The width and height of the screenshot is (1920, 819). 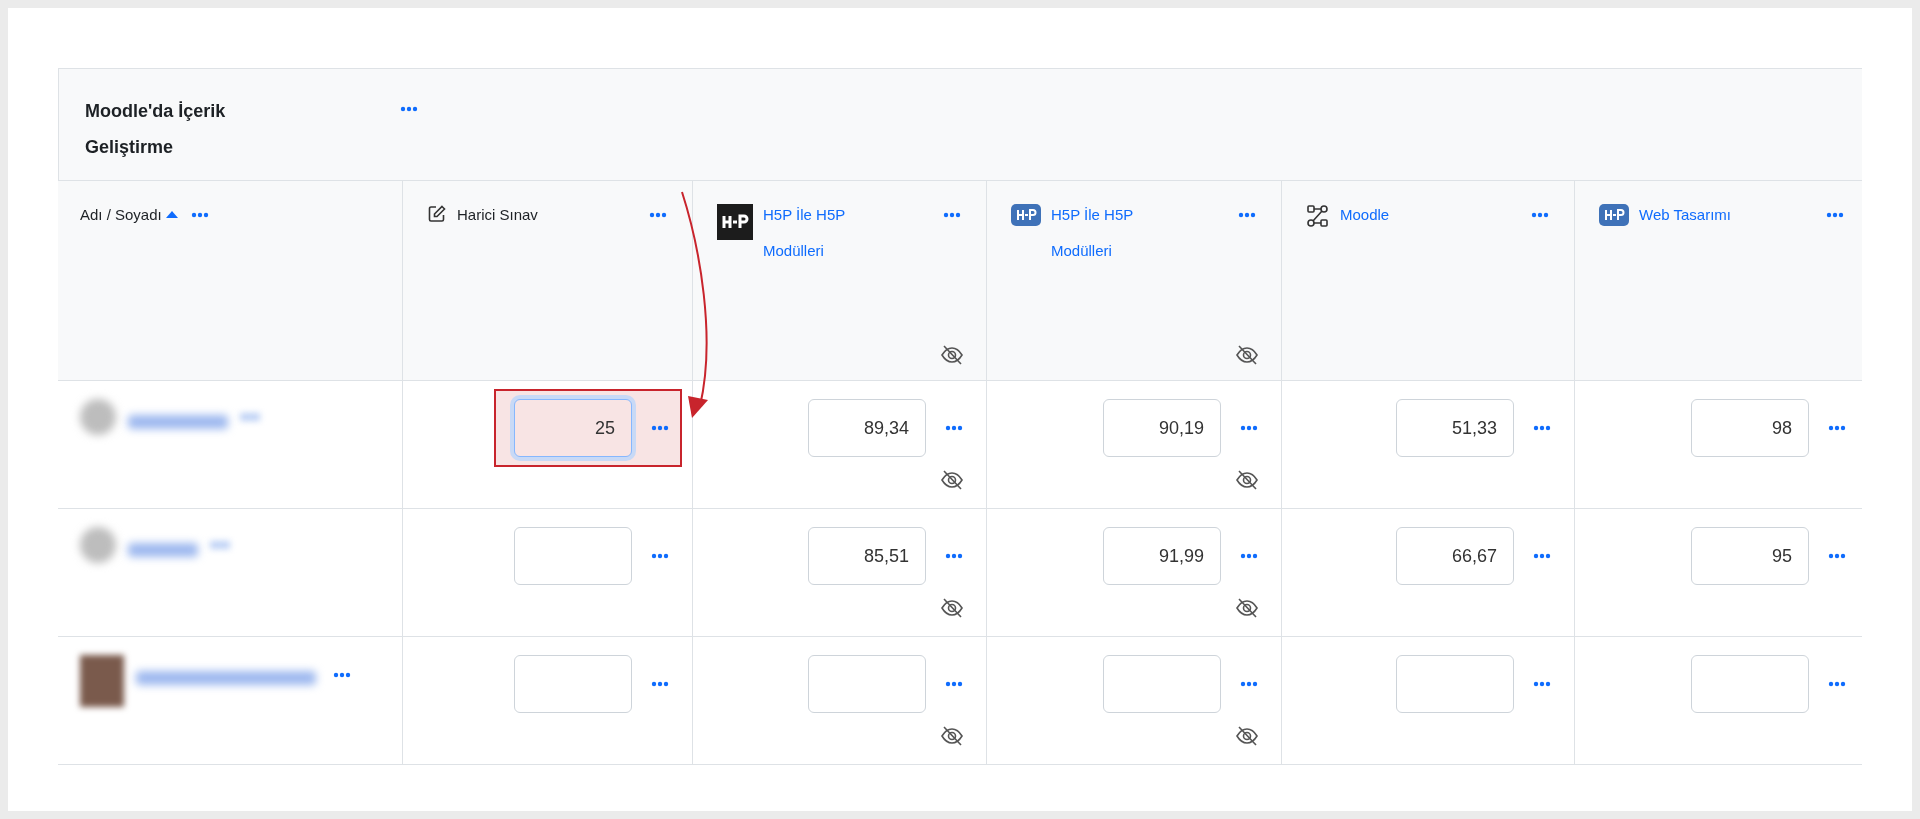 I want to click on workflow-icon, so click(x=1318, y=216).